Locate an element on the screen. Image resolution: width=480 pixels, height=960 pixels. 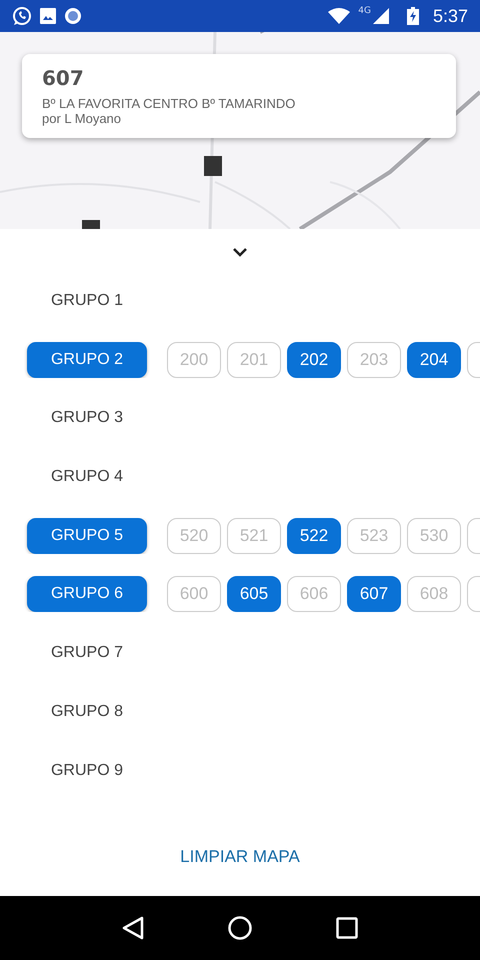
whatsapp-icon is located at coordinates (22, 16).